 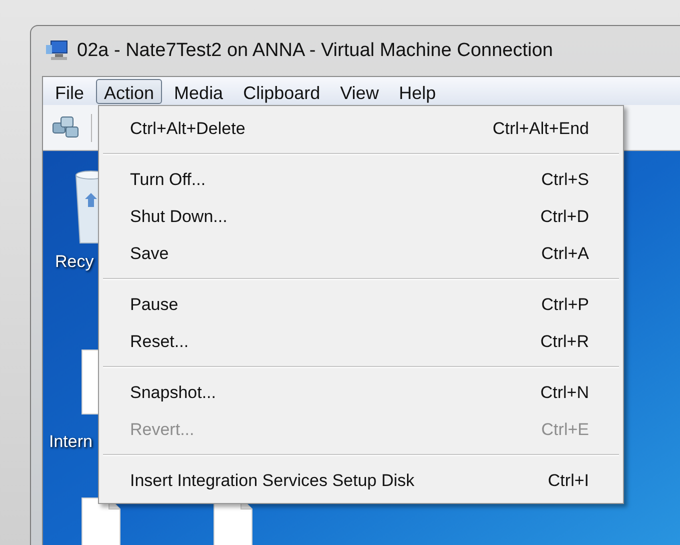 I want to click on menu-item: Reset... Ctrl+R, so click(x=361, y=341).